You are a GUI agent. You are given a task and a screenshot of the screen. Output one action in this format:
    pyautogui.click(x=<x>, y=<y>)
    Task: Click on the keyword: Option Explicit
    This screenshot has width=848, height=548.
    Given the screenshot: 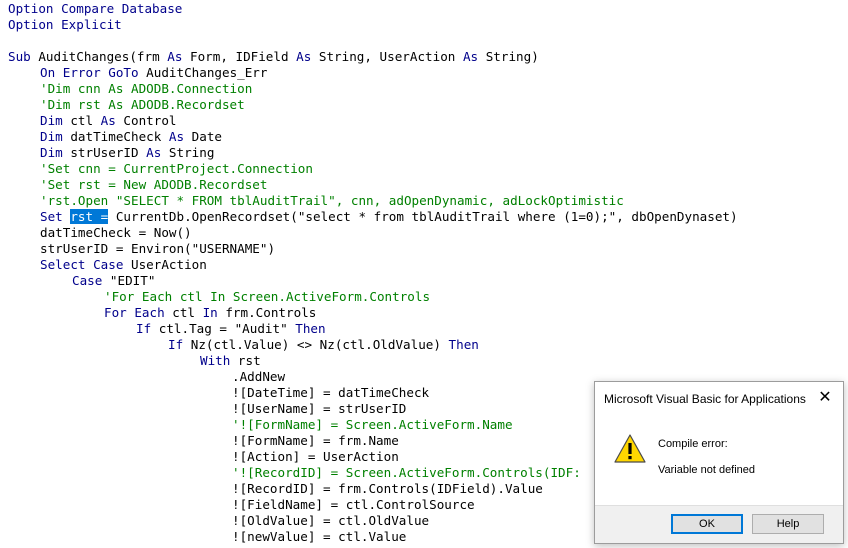 What is the action you would take?
    pyautogui.click(x=65, y=24)
    